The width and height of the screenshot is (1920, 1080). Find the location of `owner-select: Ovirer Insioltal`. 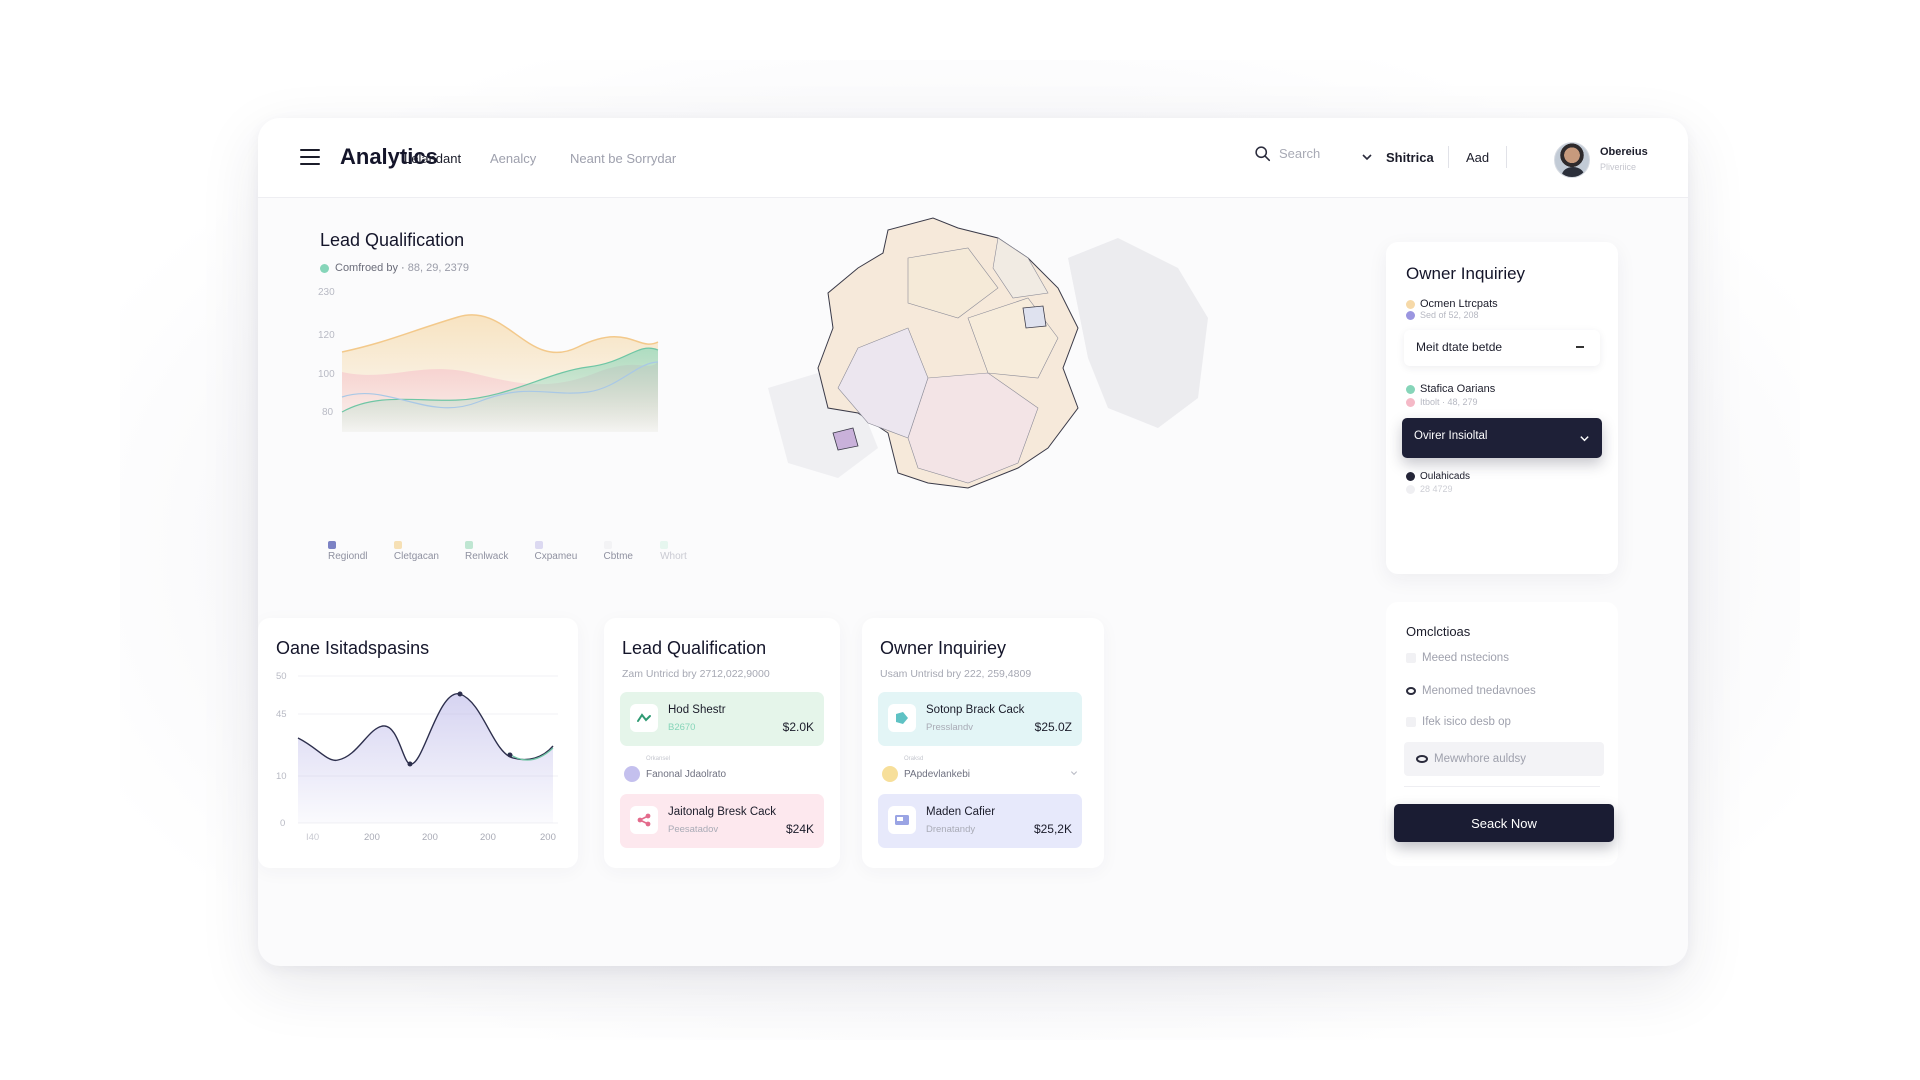

owner-select: Ovirer Insioltal is located at coordinates (1502, 438).